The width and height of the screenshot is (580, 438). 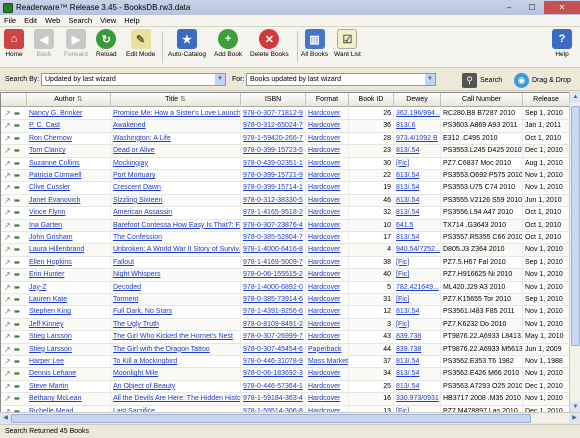 What do you see at coordinates (273, 225) in the screenshot?
I see `isbn-cell: 978-0-307-23876-4` at bounding box center [273, 225].